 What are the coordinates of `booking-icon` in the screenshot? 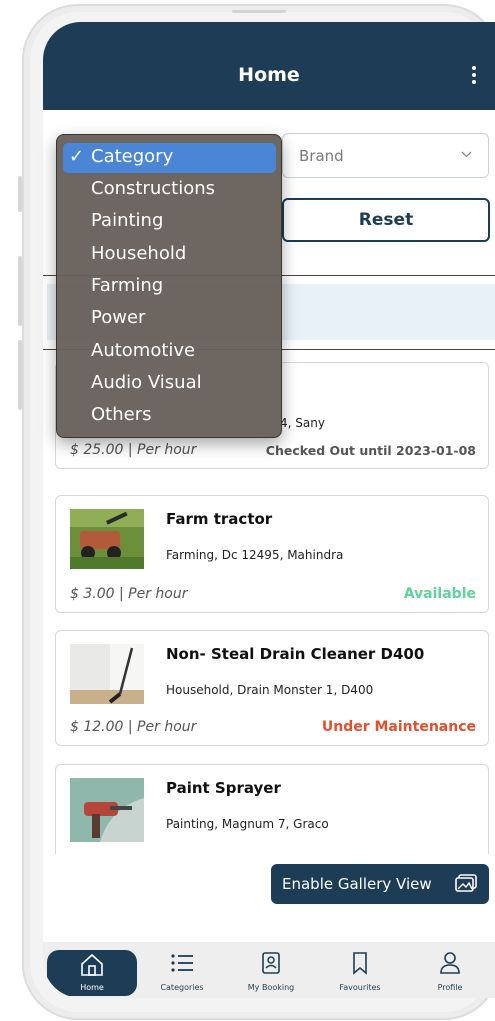 It's located at (271, 963).